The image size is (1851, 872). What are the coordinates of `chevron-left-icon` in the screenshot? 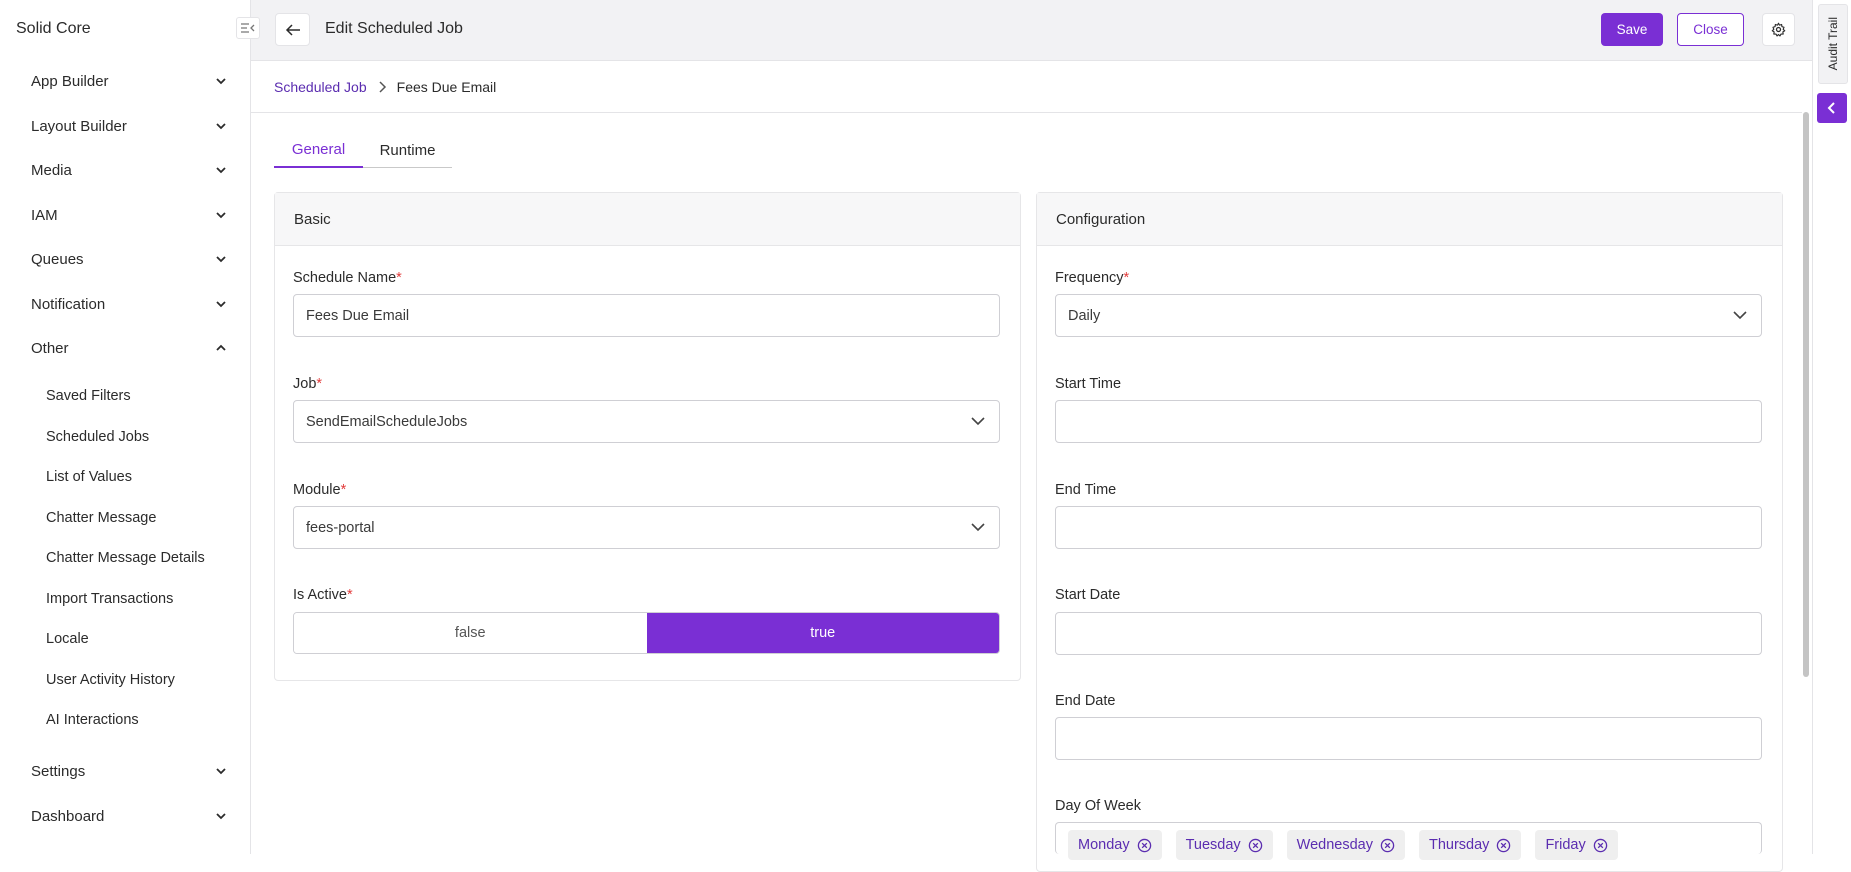 It's located at (1831, 108).